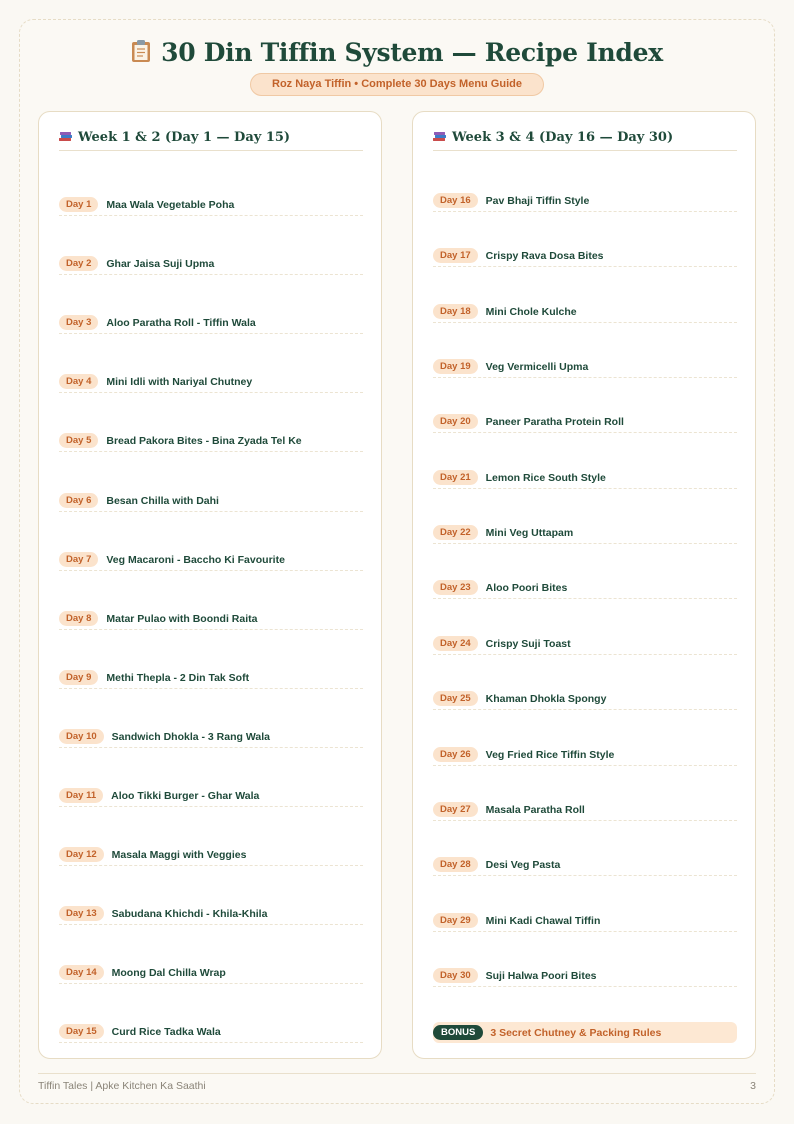  Describe the element at coordinates (178, 677) in the screenshot. I see `recipe-name: Methi Thepla - 2 Din Tak Soft` at that location.